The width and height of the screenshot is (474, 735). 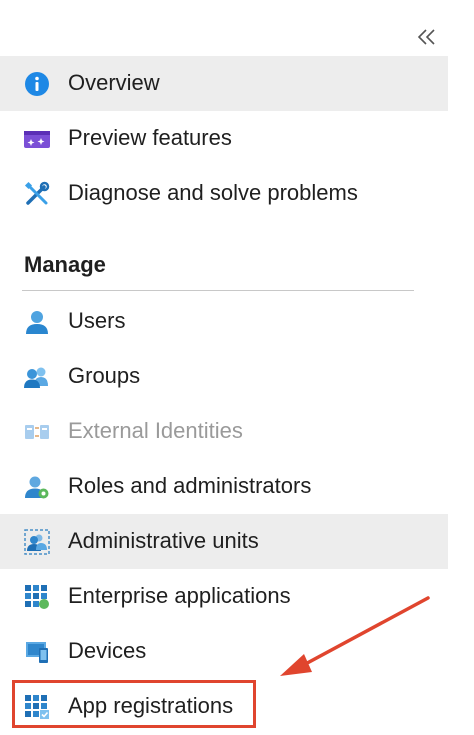 I want to click on sidebar-item-overview: Overview, so click(x=224, y=83).